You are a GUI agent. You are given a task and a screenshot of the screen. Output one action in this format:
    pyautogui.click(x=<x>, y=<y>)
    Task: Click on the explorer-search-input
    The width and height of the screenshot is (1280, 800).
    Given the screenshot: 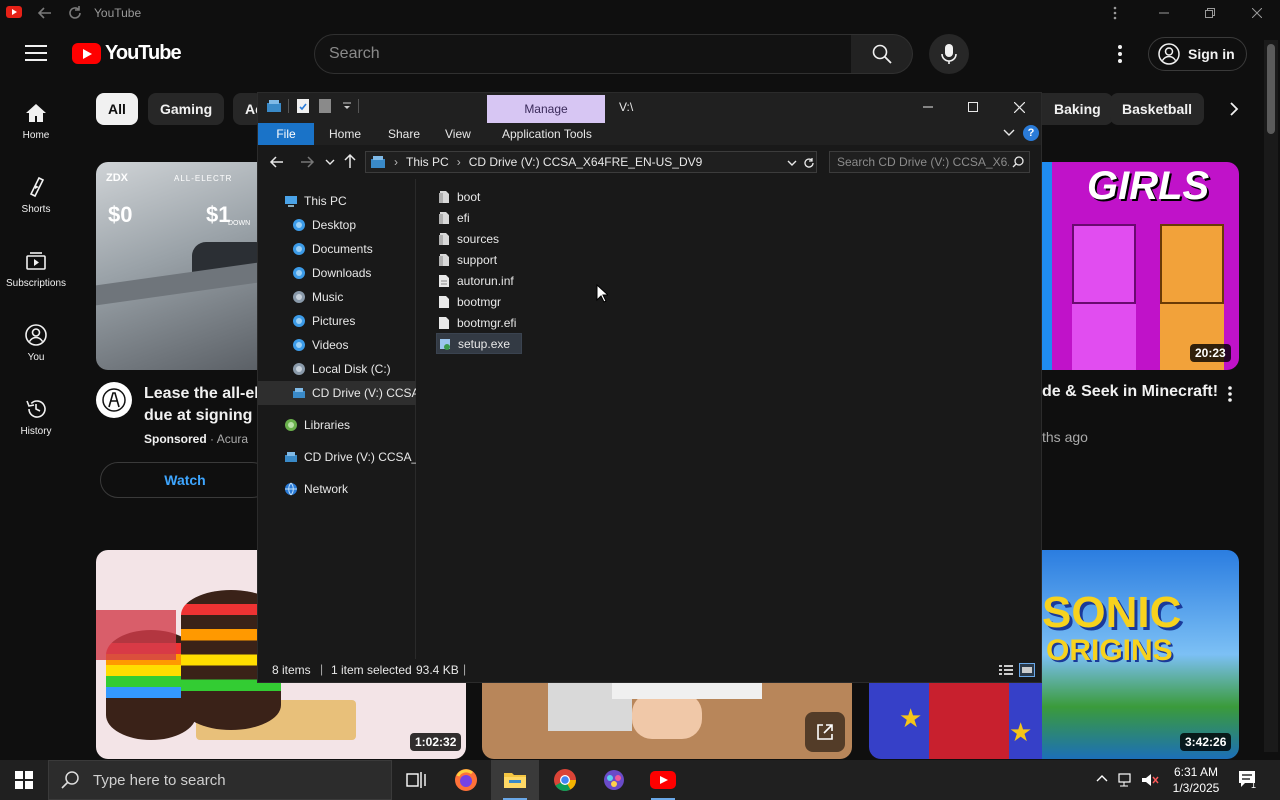 What is the action you would take?
    pyautogui.click(x=923, y=162)
    